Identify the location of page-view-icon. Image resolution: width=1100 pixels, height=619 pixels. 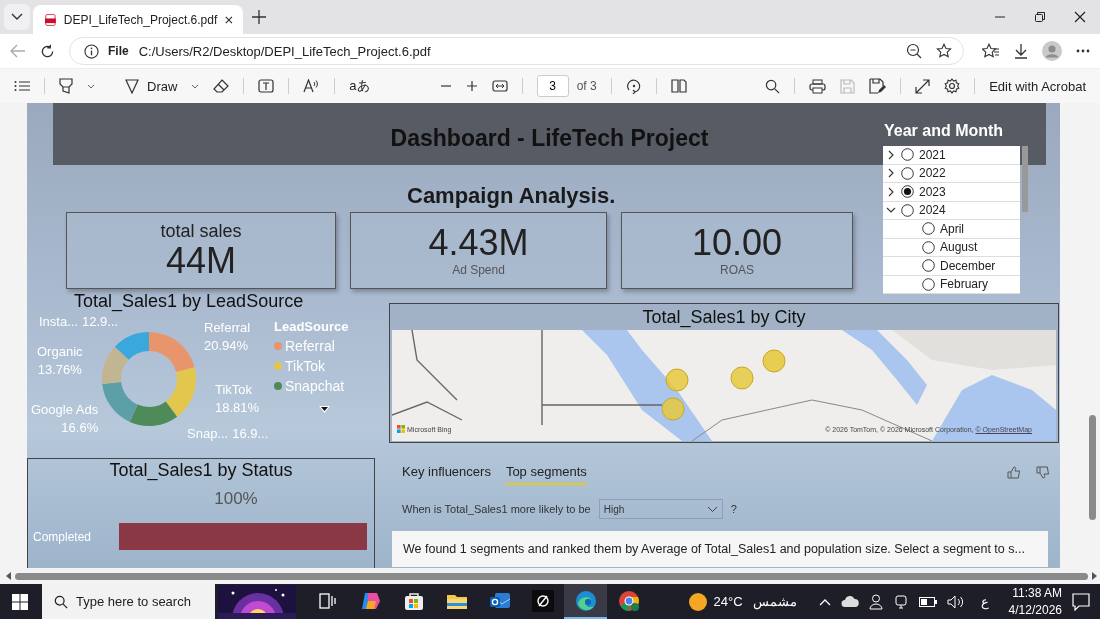
(678, 86).